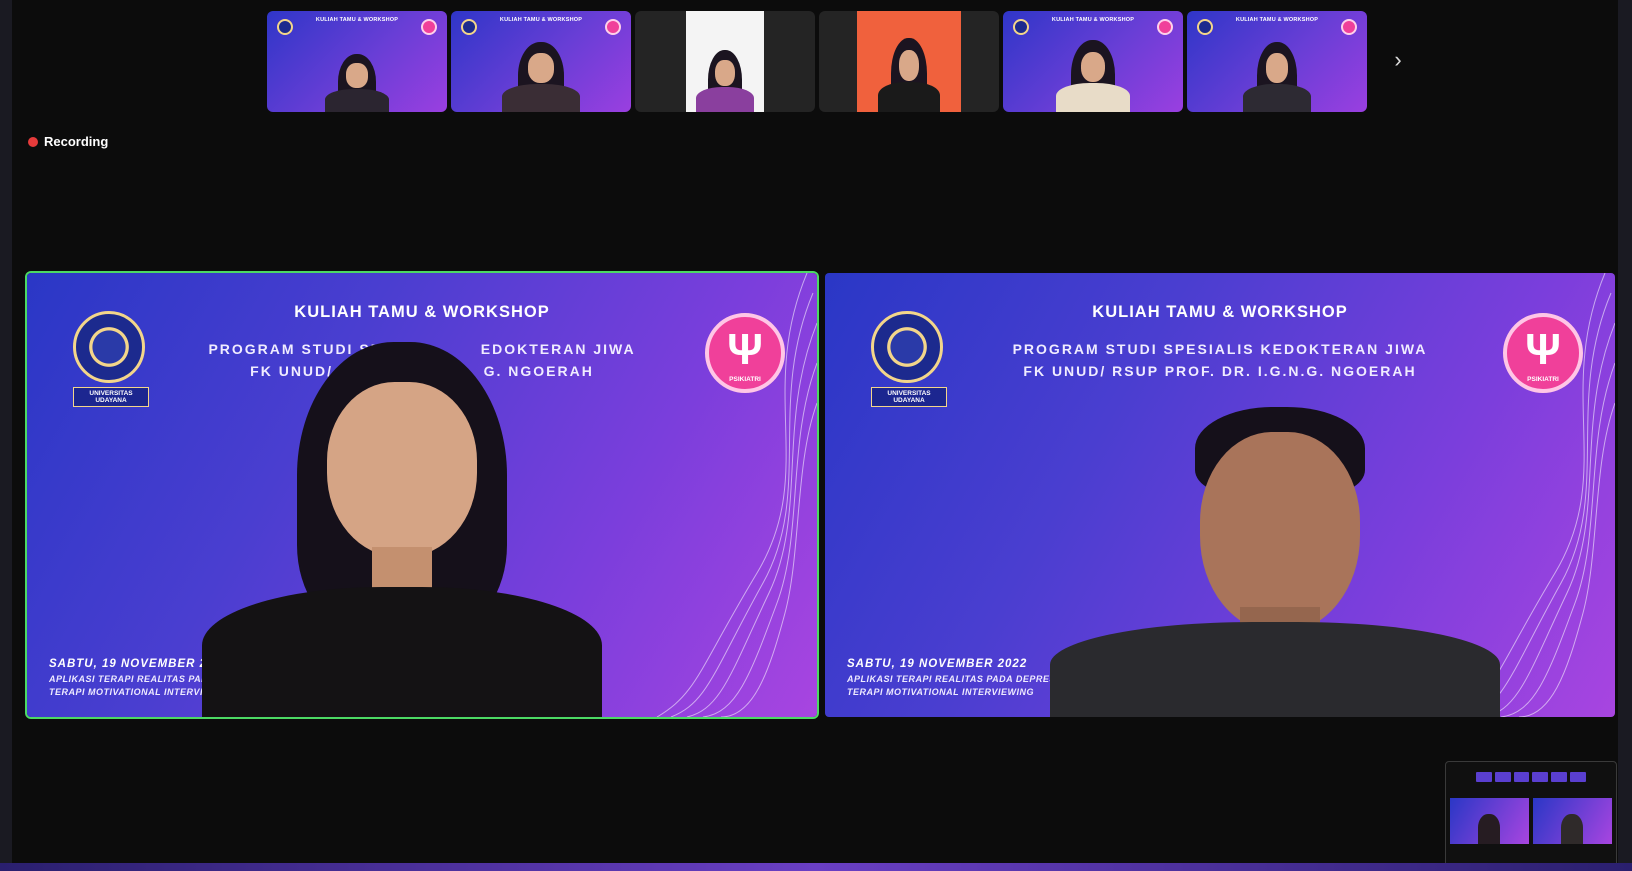  I want to click on self-view-preview, so click(1531, 815).